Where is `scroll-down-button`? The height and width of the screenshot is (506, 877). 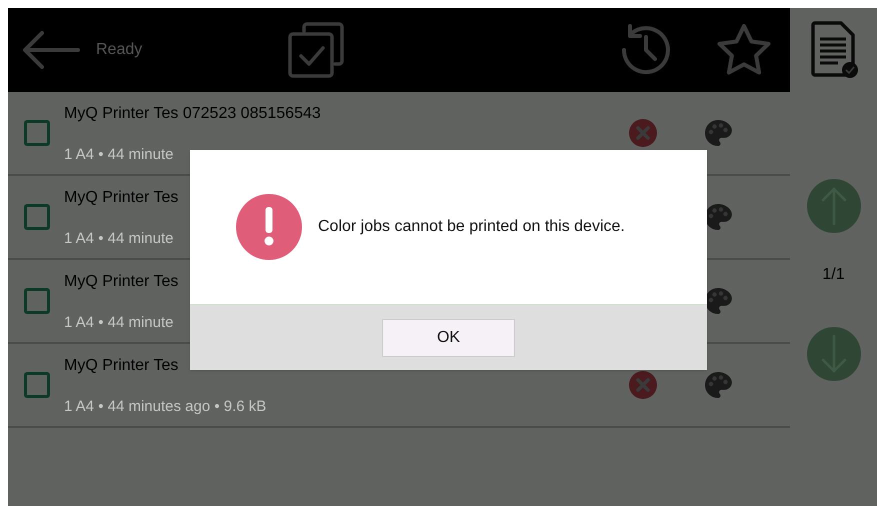
scroll-down-button is located at coordinates (833, 354).